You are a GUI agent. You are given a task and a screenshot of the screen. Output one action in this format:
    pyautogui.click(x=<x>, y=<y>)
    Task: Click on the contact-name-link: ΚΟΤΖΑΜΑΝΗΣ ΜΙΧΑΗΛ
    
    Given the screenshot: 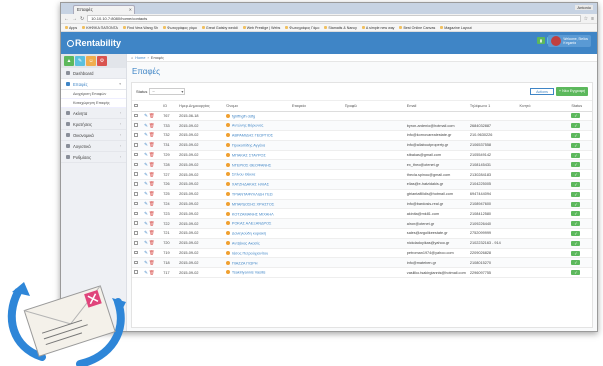 What is the action you would take?
    pyautogui.click(x=253, y=214)
    